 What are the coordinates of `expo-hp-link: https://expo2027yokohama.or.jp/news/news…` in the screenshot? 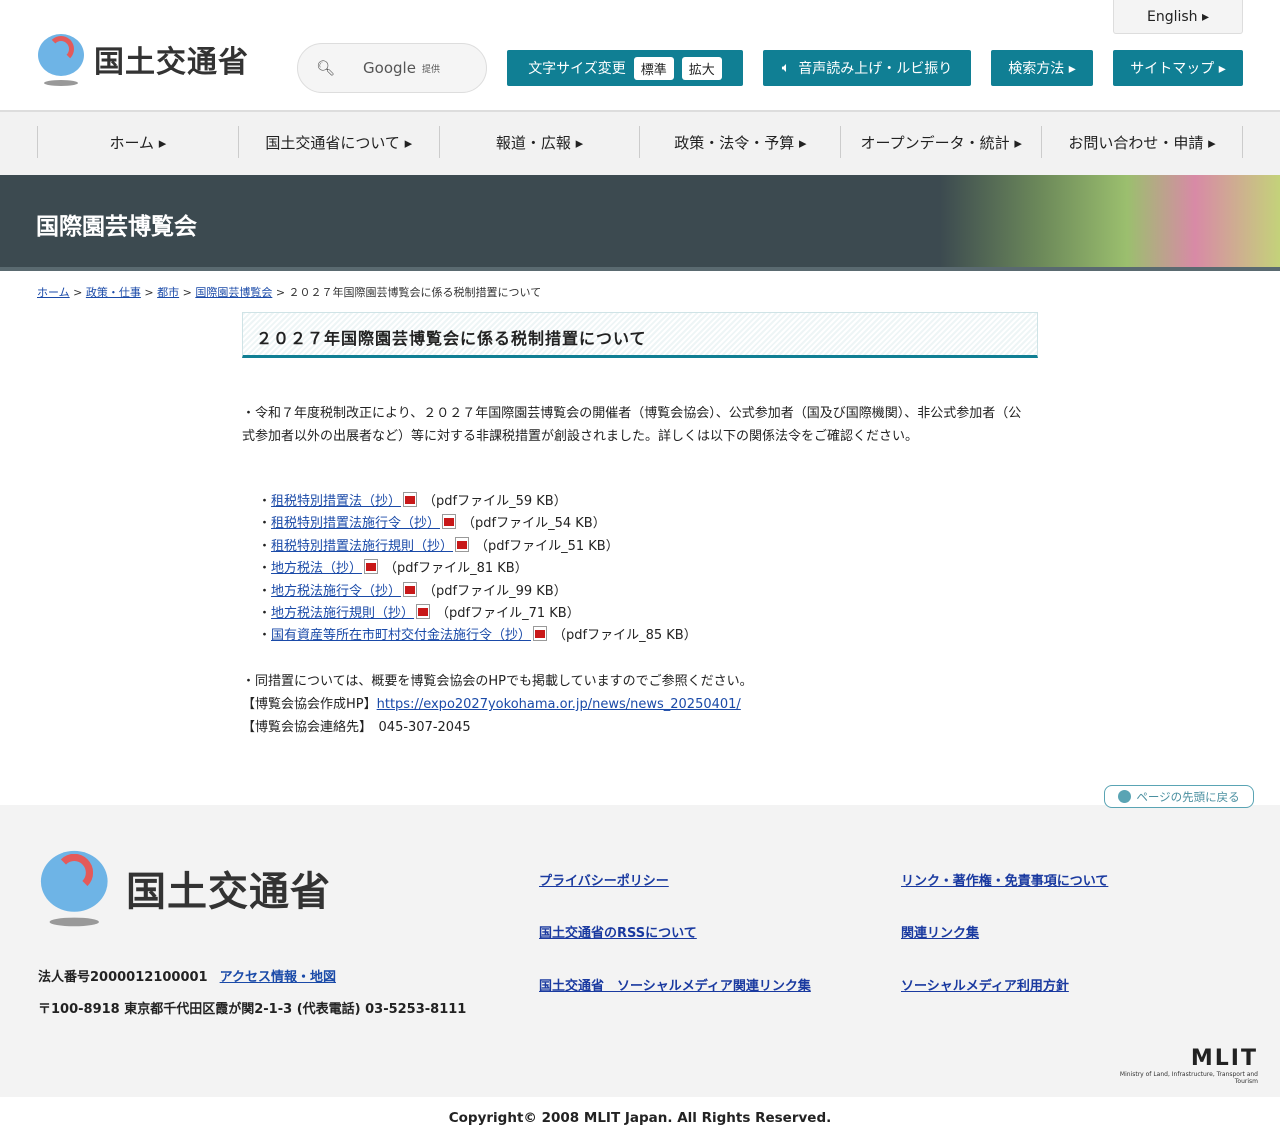 It's located at (559, 704).